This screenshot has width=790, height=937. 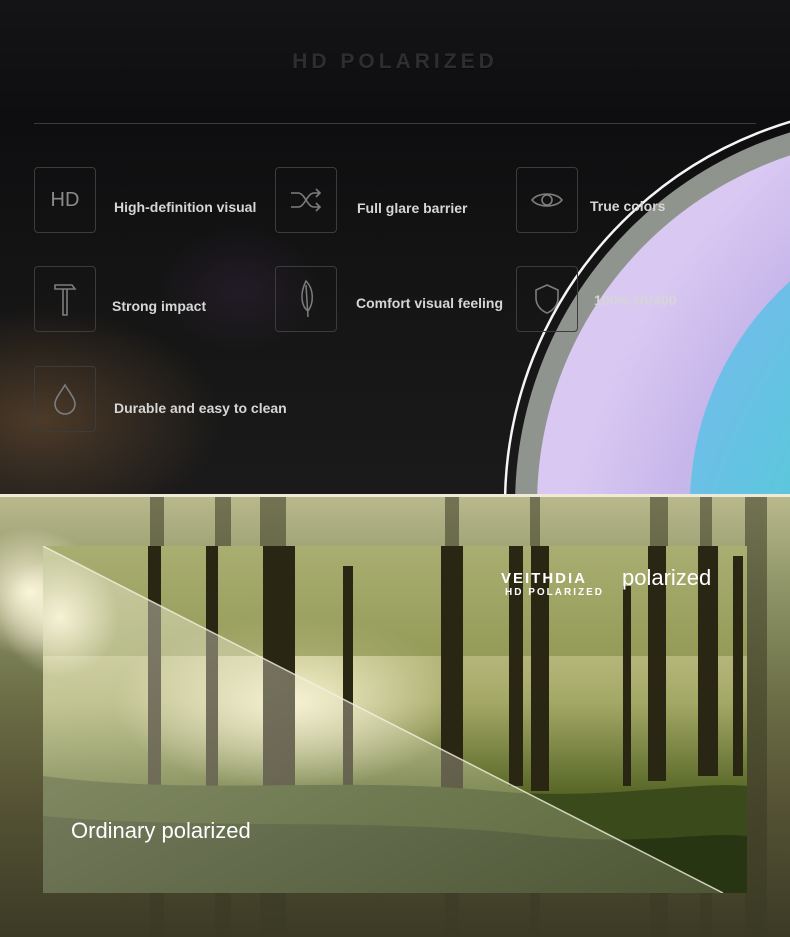 I want to click on shield-icon, so click(x=547, y=299).